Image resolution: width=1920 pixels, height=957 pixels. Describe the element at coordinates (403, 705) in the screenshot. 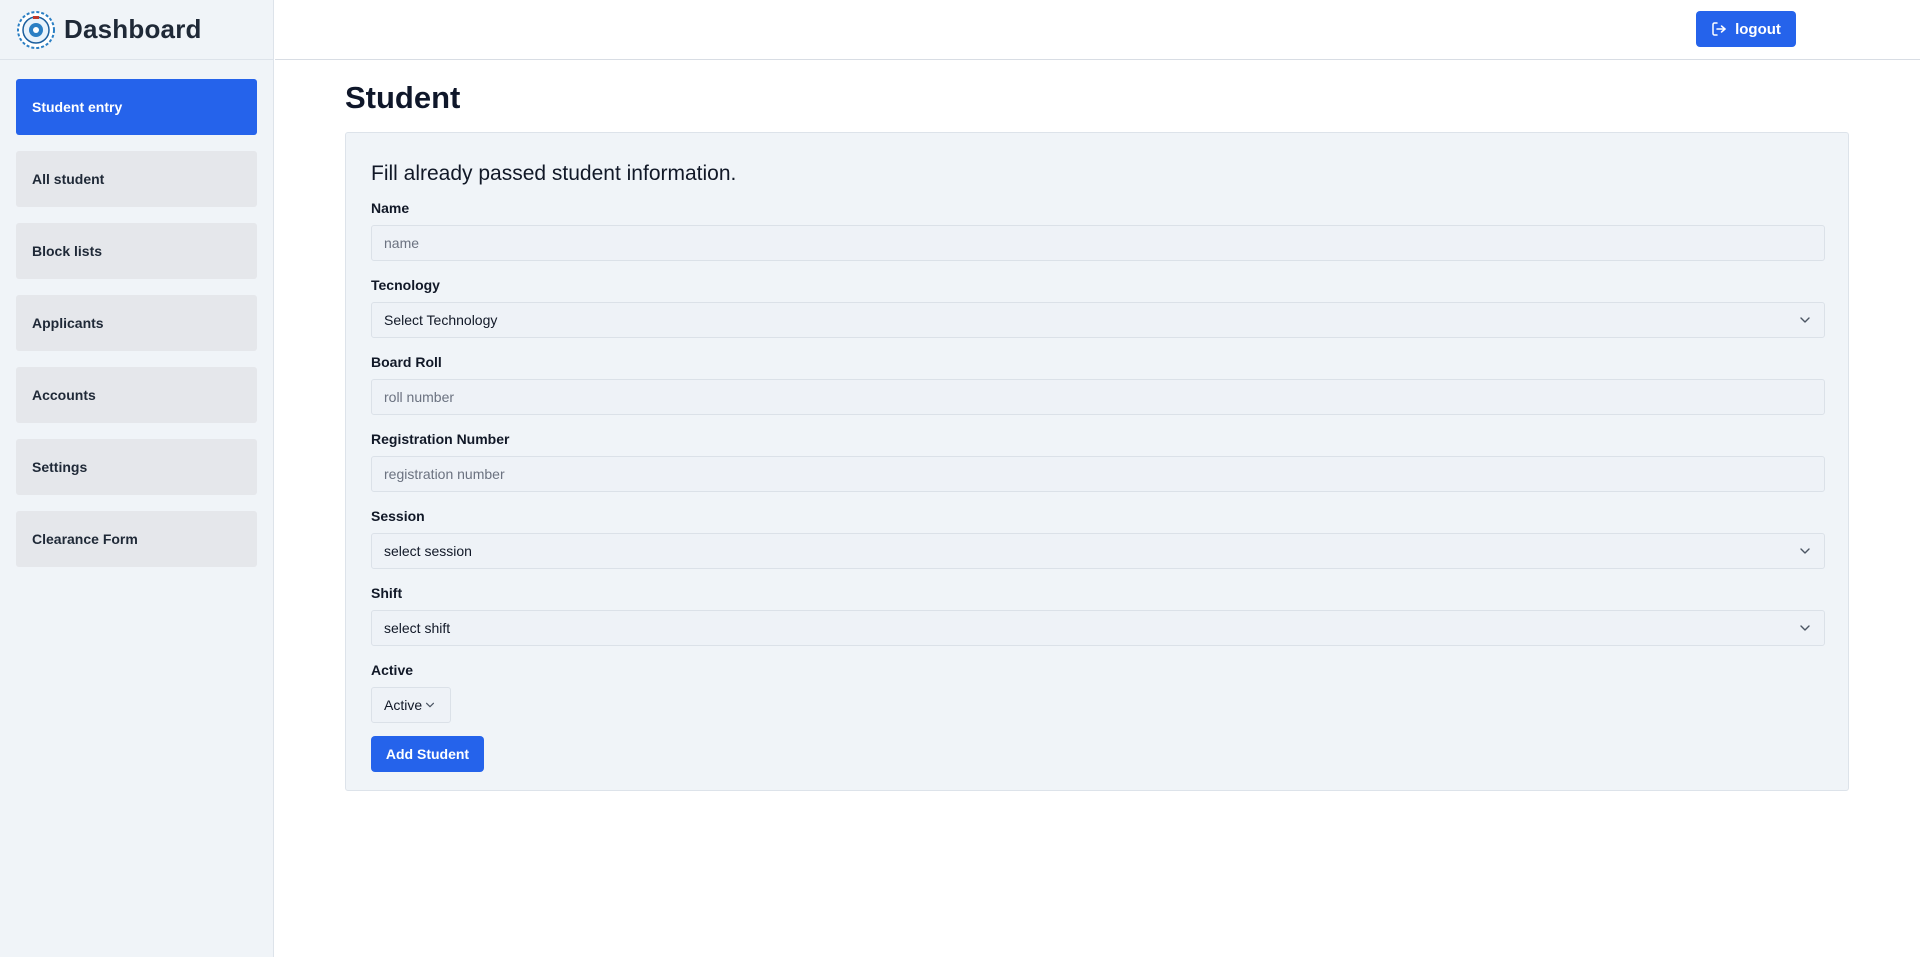

I see `active-selected-value: Active` at that location.